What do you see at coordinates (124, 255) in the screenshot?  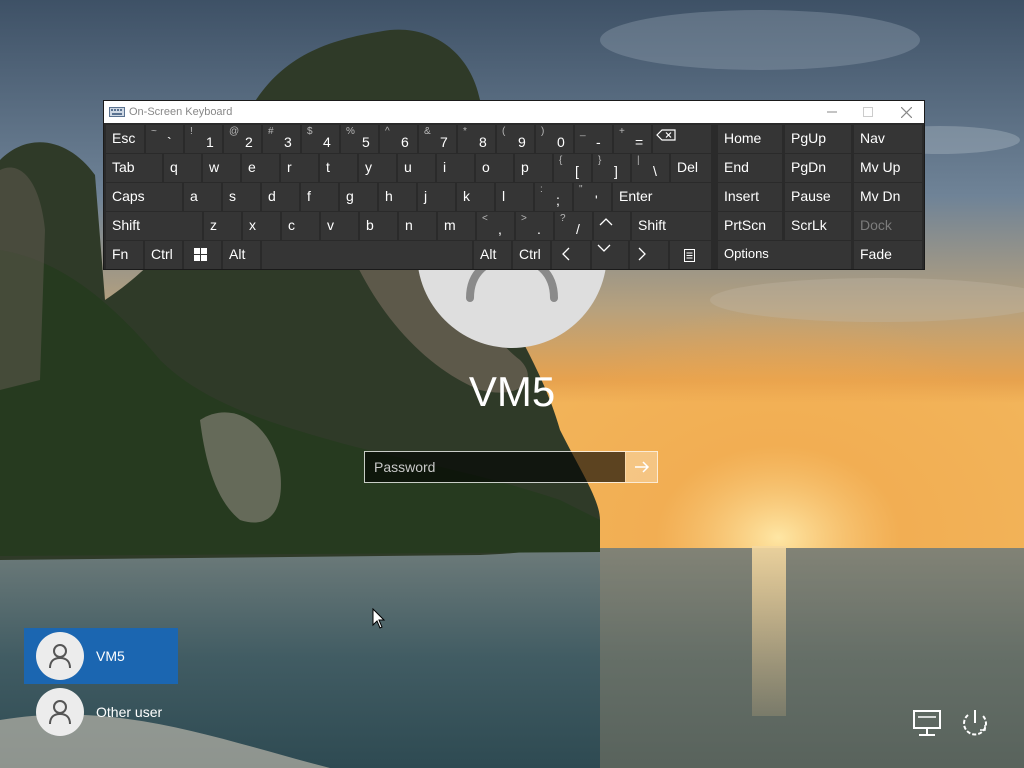 I see `key-fn: Fn` at bounding box center [124, 255].